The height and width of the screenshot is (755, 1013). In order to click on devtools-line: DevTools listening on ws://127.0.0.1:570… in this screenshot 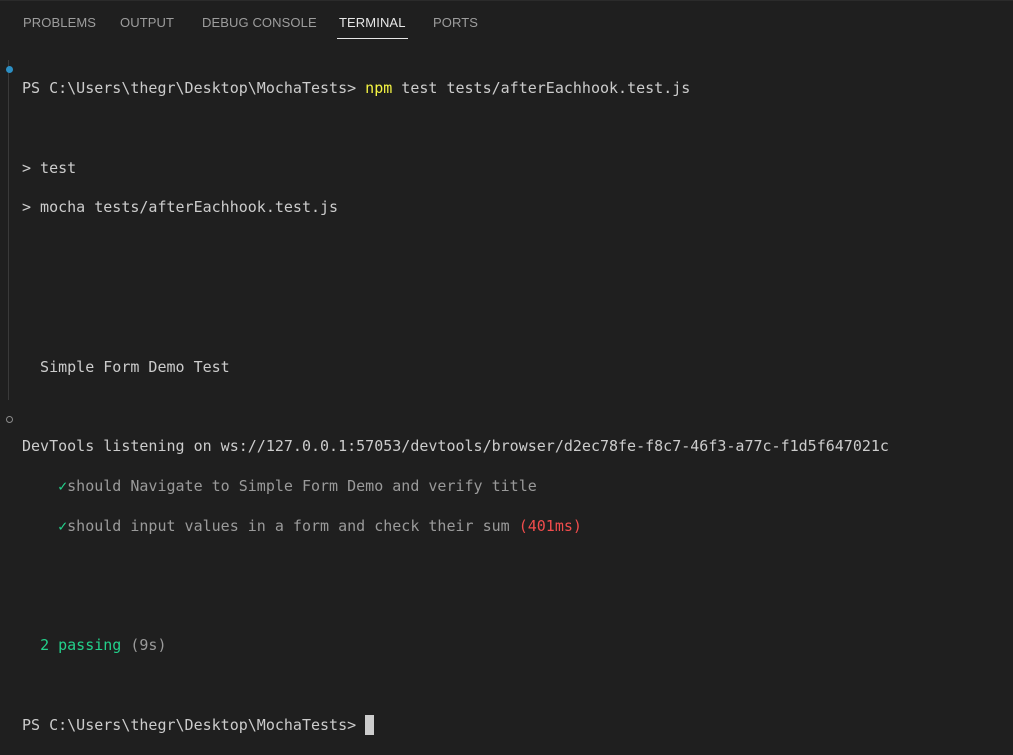, I will do `click(455, 446)`.